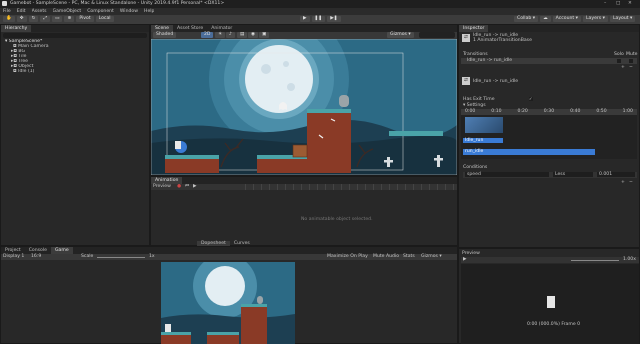  What do you see at coordinates (496, 111) in the screenshot?
I see `tick-1: 0:10` at bounding box center [496, 111].